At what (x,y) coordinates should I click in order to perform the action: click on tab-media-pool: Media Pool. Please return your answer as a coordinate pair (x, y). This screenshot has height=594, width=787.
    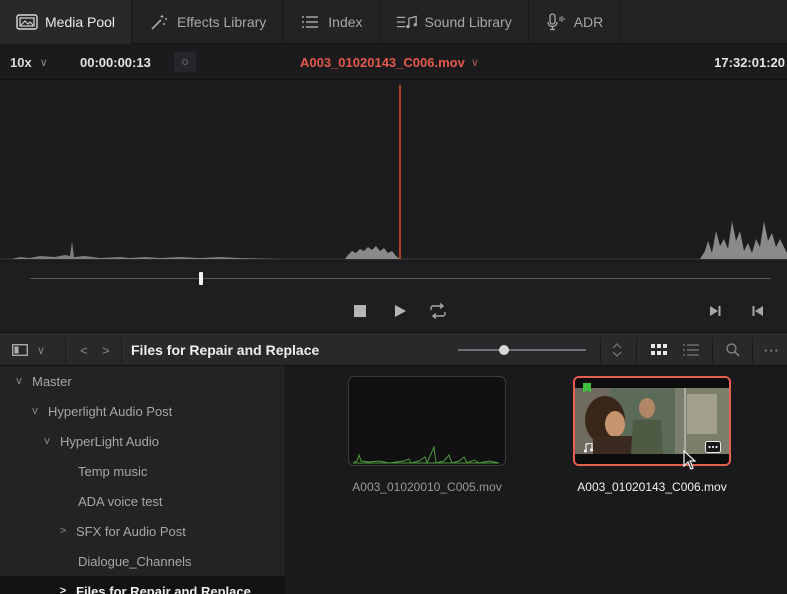
    Looking at the image, I should click on (66, 22).